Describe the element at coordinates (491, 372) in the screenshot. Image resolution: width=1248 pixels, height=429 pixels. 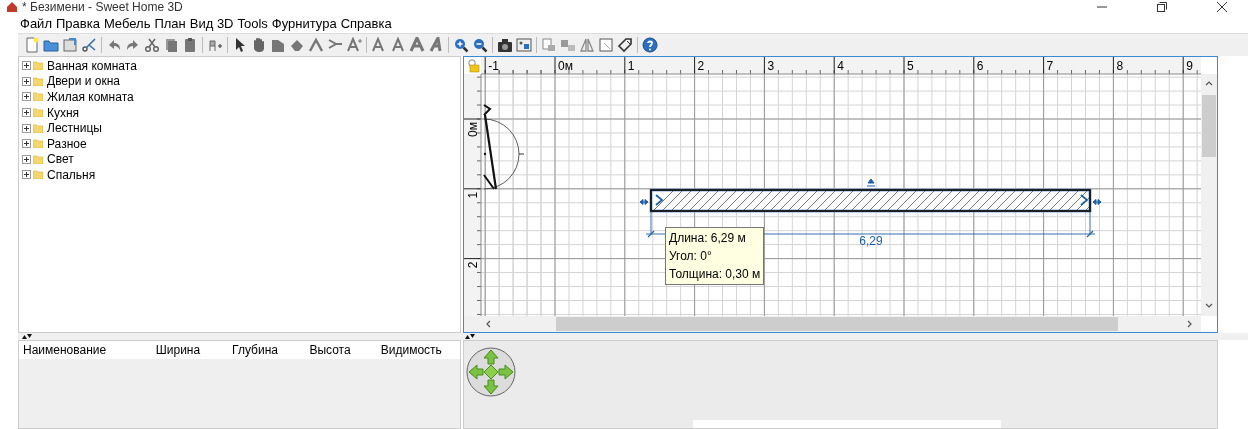
I see `navigation-arrows-icon` at that location.